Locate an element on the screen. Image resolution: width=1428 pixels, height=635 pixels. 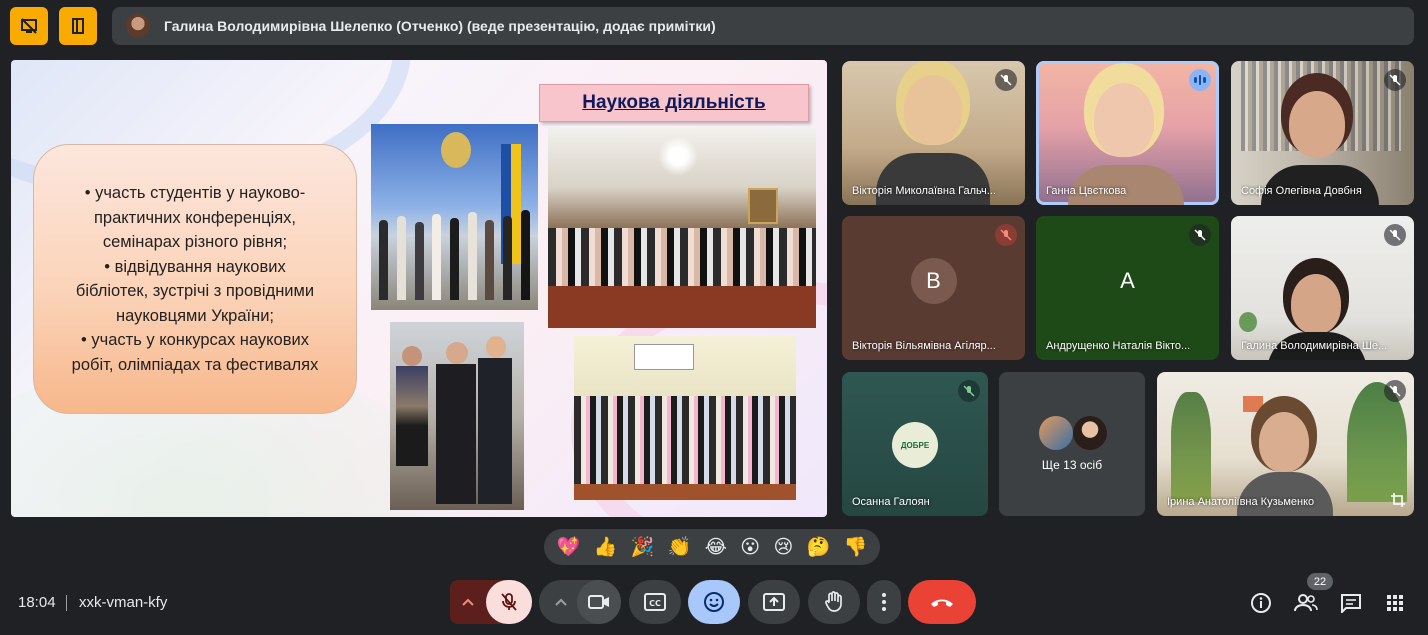
more-vert-icon is located at coordinates (884, 602).